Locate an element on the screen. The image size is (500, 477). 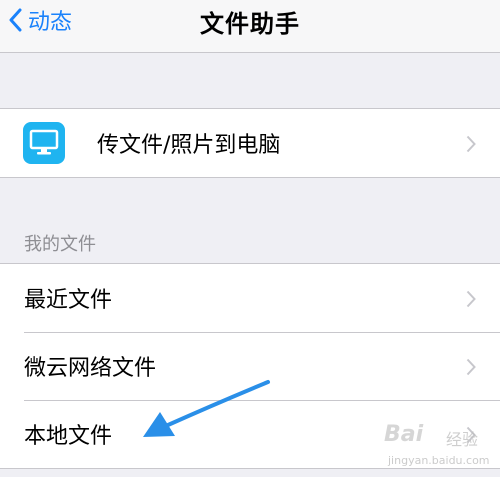
navigation-bar: 动态 文件助手 is located at coordinates (250, 26).